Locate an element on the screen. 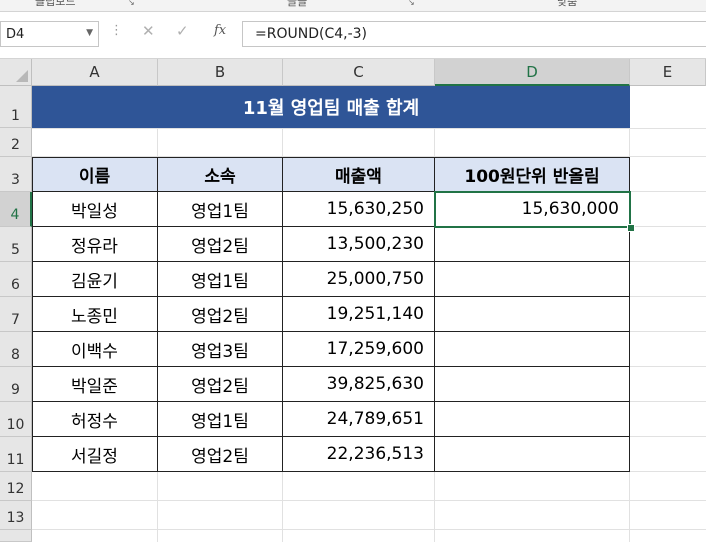 This screenshot has height=542, width=706. row-header-2: 2 is located at coordinates (16, 142).